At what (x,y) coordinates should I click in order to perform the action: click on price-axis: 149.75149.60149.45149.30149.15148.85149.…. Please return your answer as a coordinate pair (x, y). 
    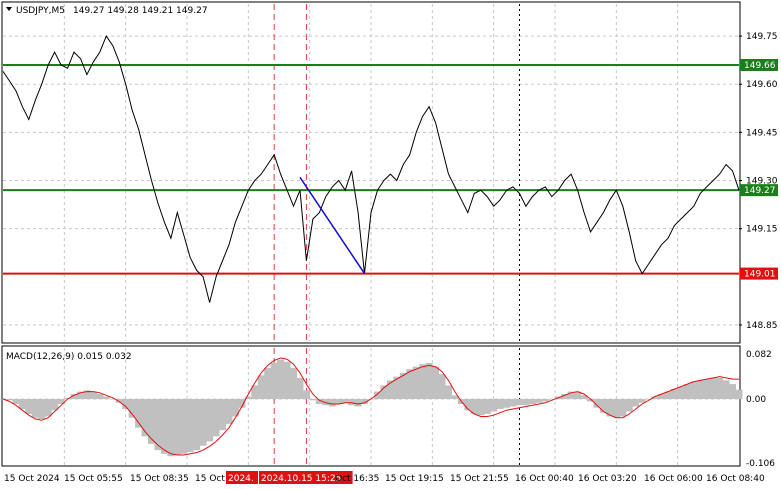
    Looking at the image, I should click on (758, 181).